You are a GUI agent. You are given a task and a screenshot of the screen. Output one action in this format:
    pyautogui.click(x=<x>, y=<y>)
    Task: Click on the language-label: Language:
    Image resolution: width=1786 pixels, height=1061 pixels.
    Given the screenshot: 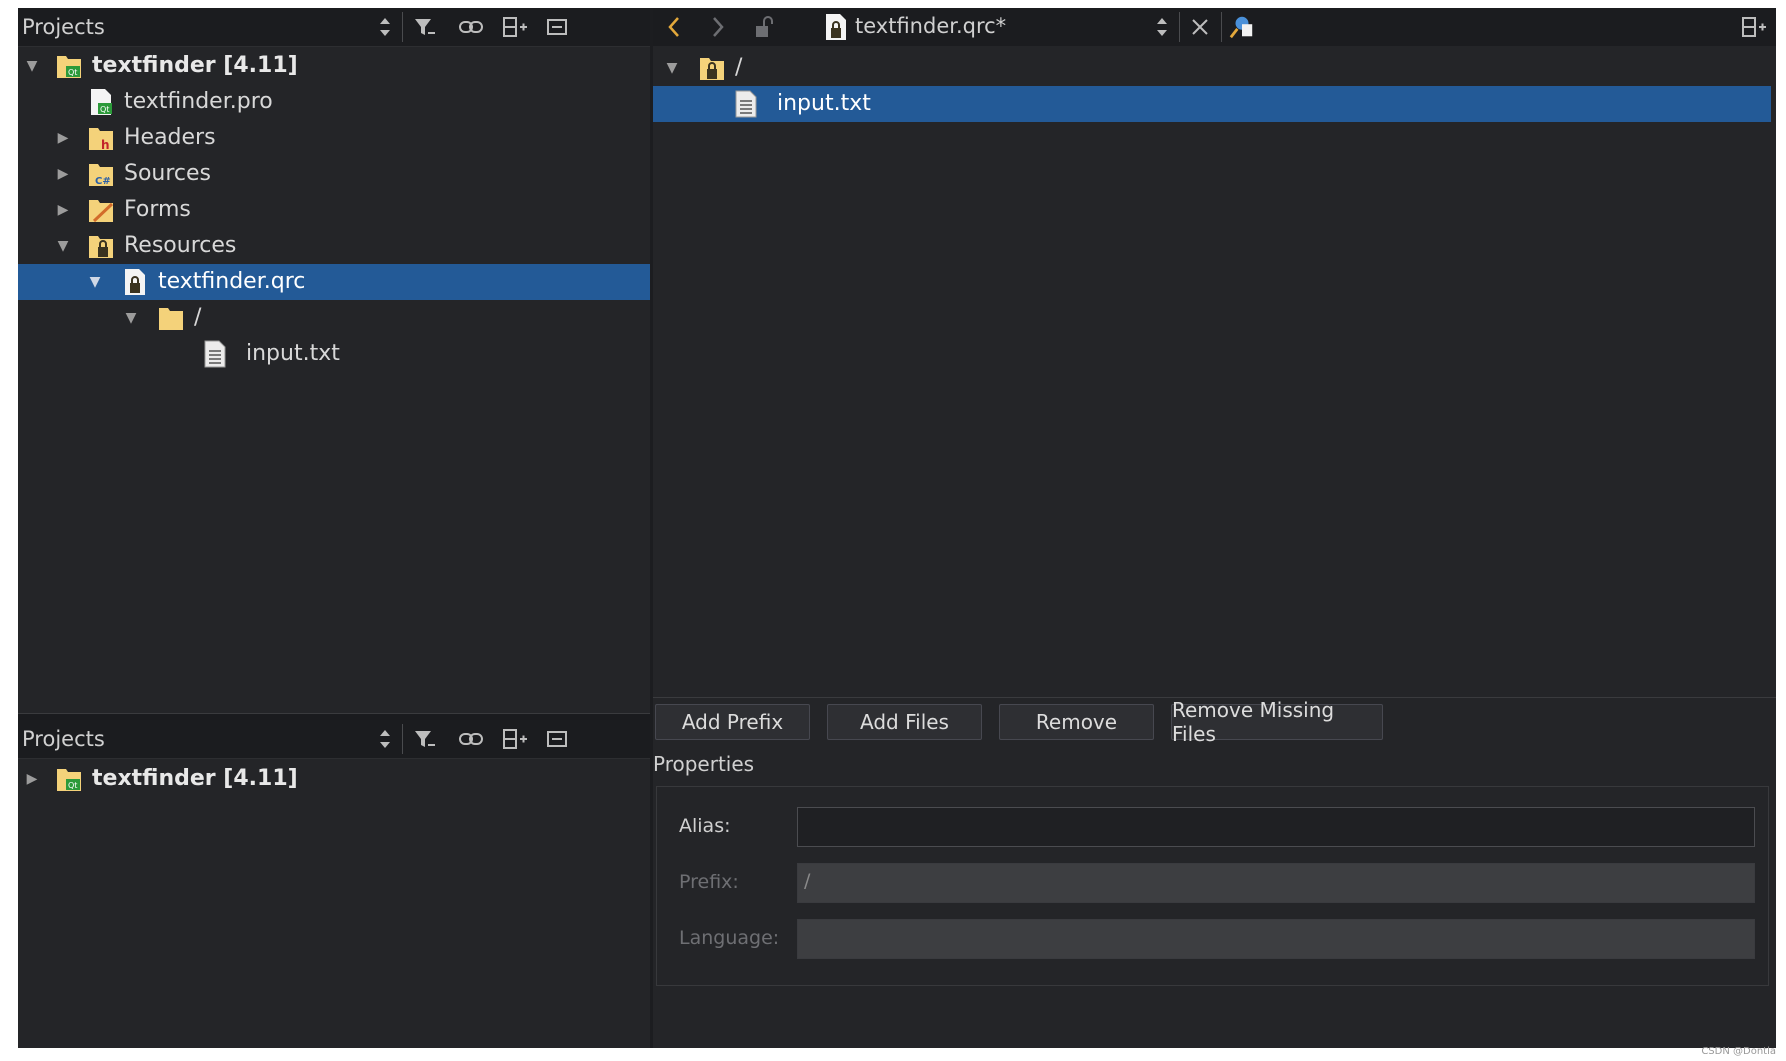 What is the action you would take?
    pyautogui.click(x=729, y=938)
    